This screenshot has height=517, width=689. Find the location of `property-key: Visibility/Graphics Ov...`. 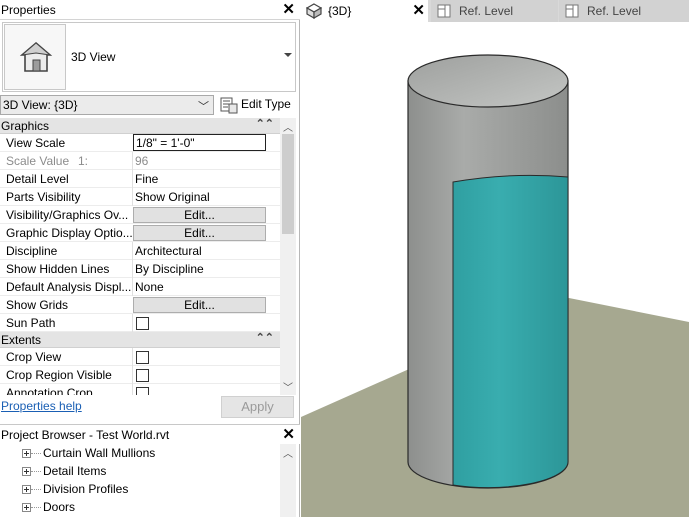

property-key: Visibility/Graphics Ov... is located at coordinates (67, 215).